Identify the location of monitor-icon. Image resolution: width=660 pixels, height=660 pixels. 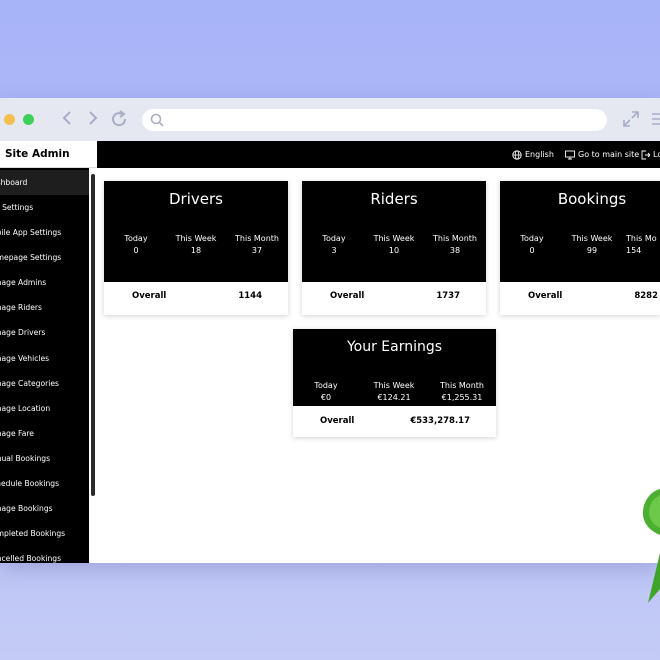
(570, 154).